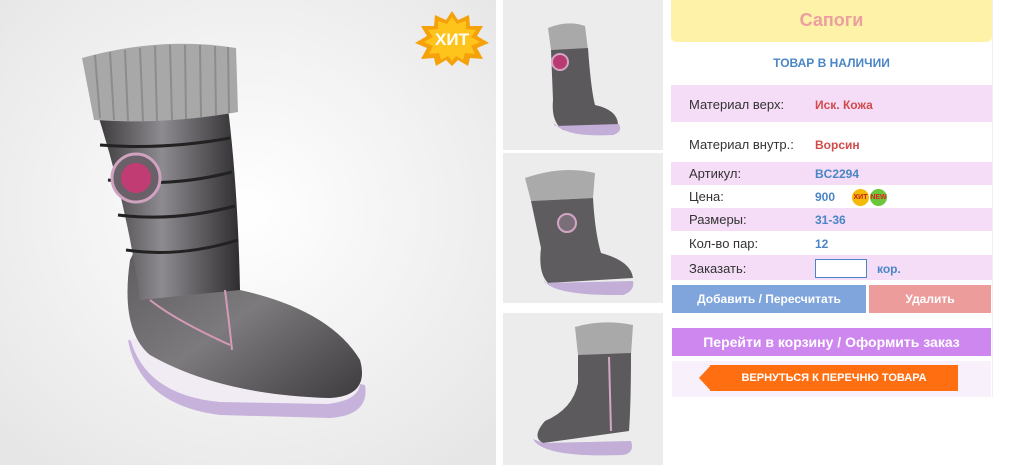  What do you see at coordinates (841, 268) in the screenshot?
I see `order-quantity-input` at bounding box center [841, 268].